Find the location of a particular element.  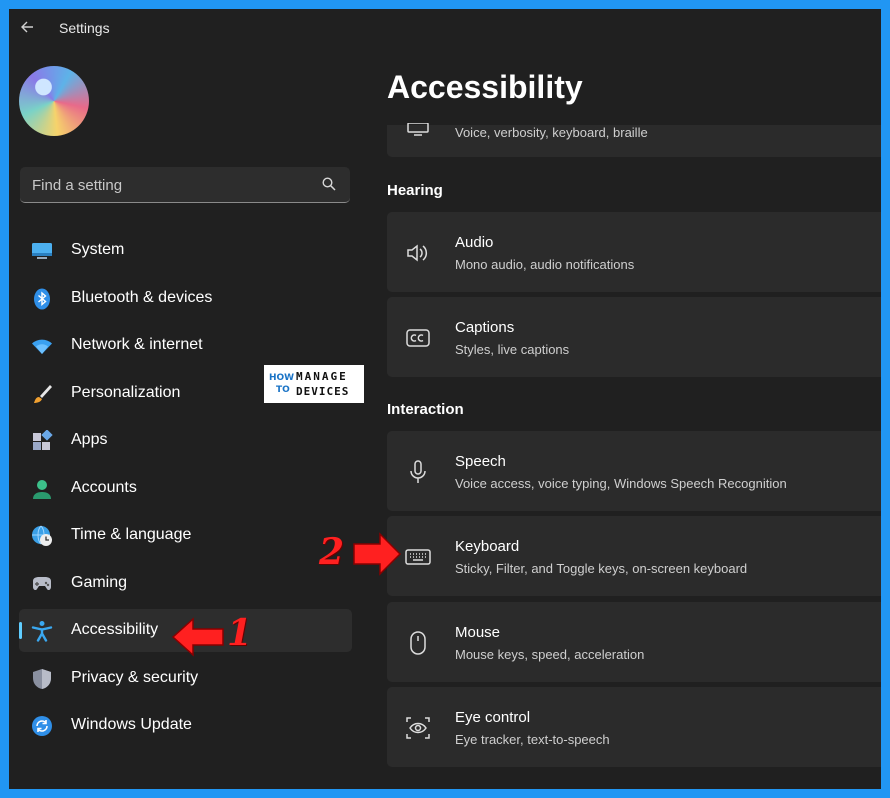

sidebar-item-label: Privacy & security is located at coordinates (135, 677).